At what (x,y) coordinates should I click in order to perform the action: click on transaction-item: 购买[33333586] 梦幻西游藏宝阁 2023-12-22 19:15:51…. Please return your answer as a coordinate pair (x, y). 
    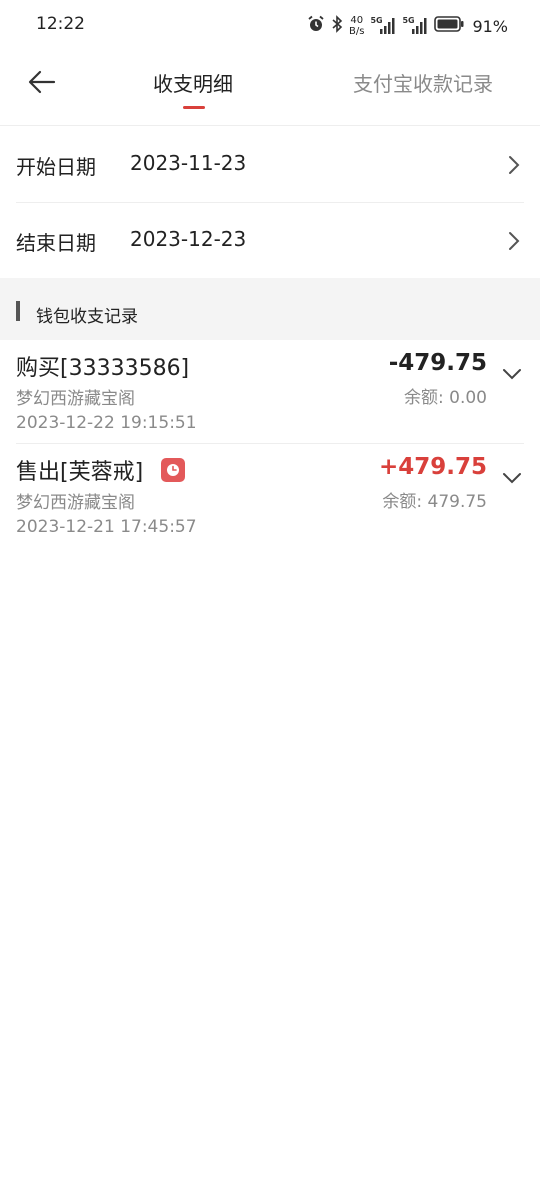
    Looking at the image, I should click on (270, 393).